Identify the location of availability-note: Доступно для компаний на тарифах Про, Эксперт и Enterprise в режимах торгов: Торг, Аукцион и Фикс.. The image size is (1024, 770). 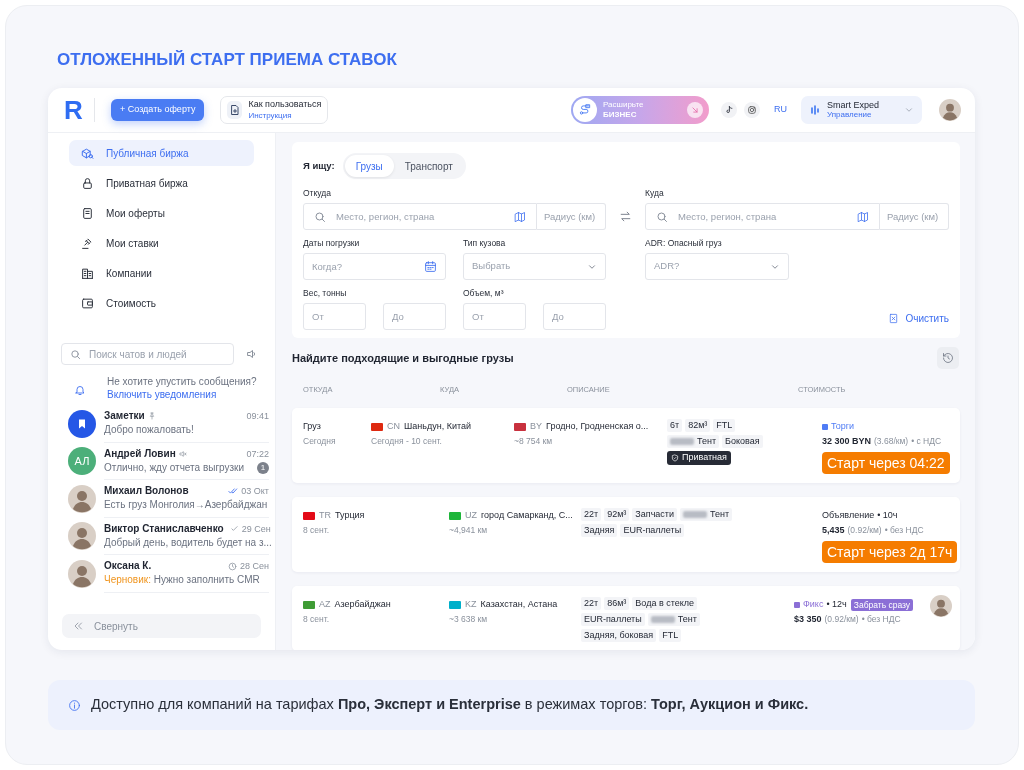
(450, 705).